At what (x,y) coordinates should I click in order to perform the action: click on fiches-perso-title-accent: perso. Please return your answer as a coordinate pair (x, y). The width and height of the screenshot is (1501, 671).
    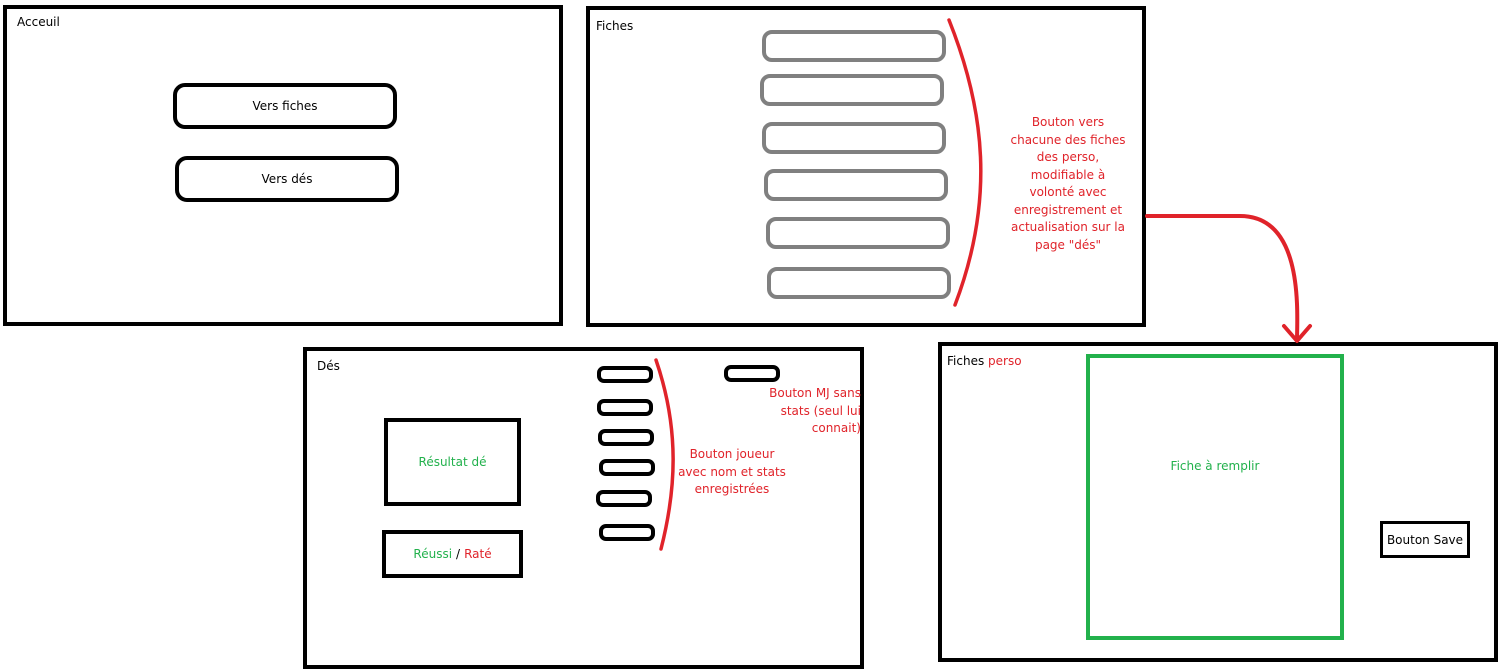
    Looking at the image, I should click on (1005, 361).